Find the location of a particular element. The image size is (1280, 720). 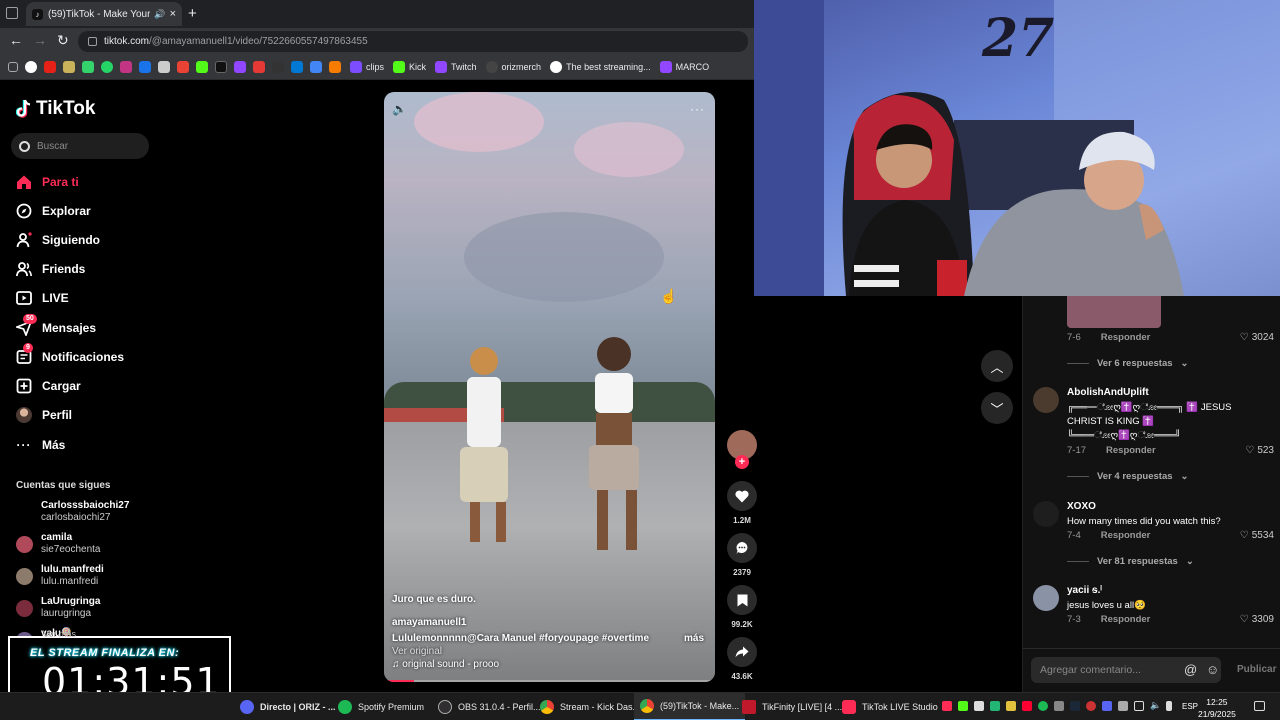

publish-button: Publicar is located at coordinates (1256, 669).